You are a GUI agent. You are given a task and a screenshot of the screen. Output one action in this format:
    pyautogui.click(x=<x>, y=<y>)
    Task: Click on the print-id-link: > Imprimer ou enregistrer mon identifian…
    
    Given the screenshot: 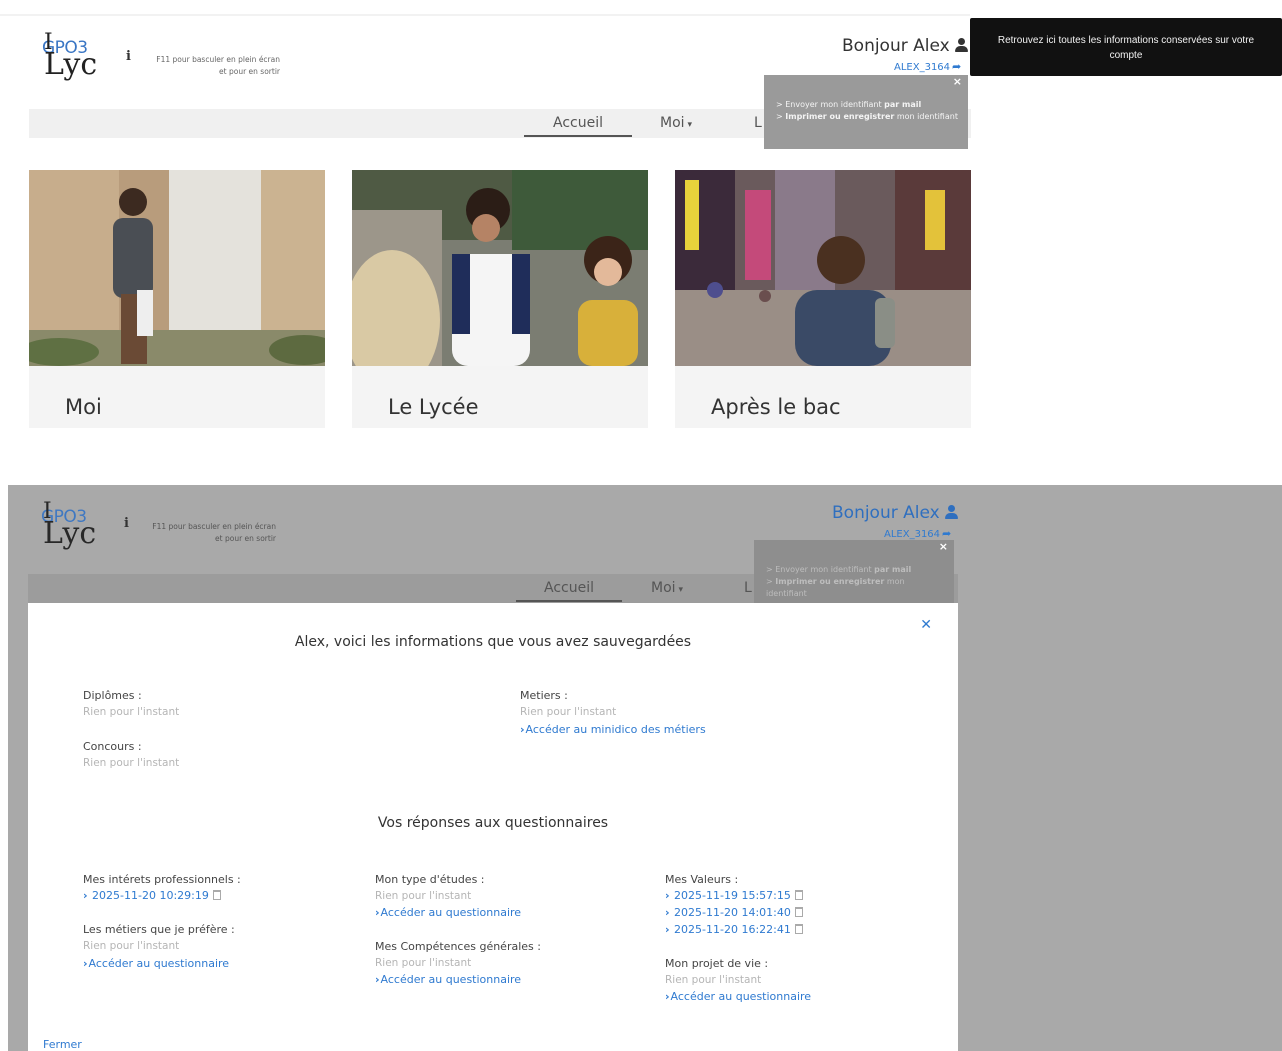 What is the action you would take?
    pyautogui.click(x=867, y=117)
    